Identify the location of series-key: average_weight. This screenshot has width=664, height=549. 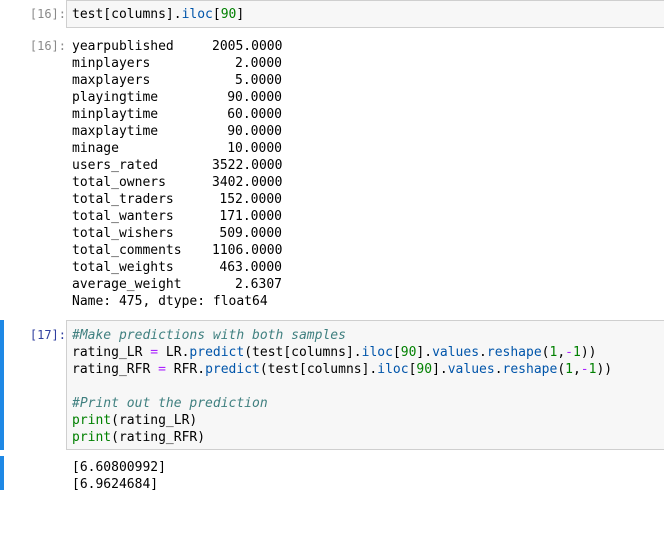
(127, 284).